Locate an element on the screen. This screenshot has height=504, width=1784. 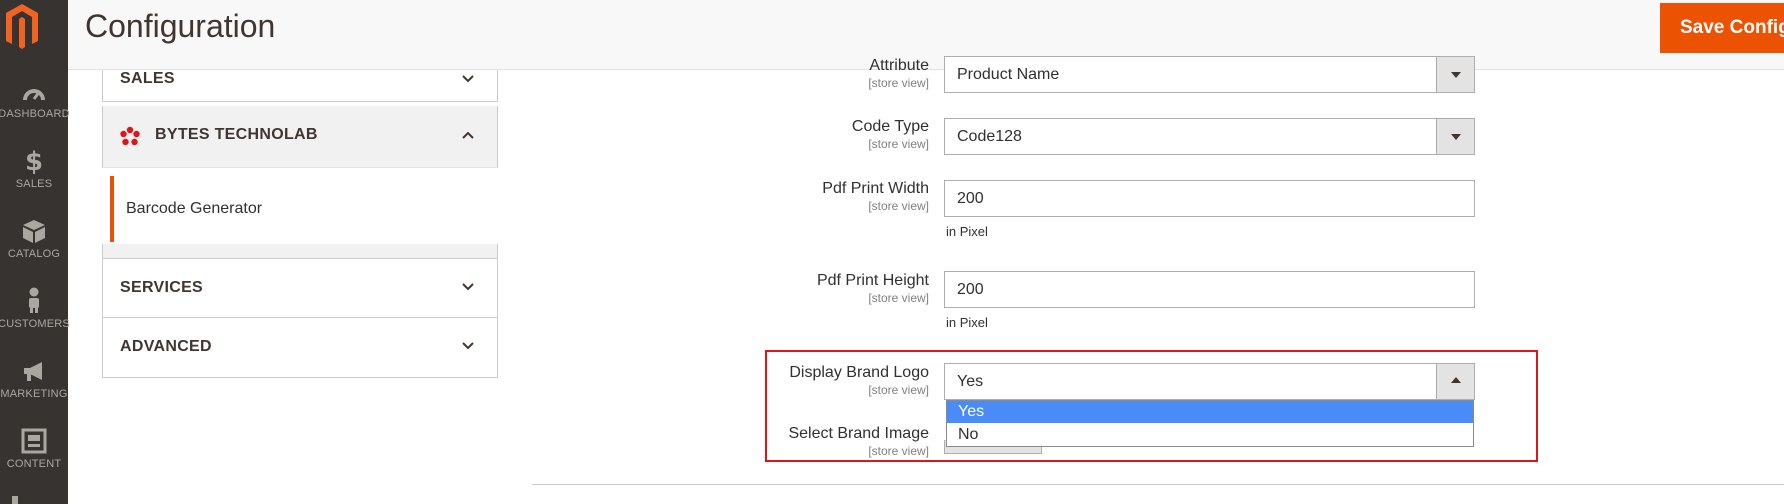
magento-logo-icon is located at coordinates (22, 27).